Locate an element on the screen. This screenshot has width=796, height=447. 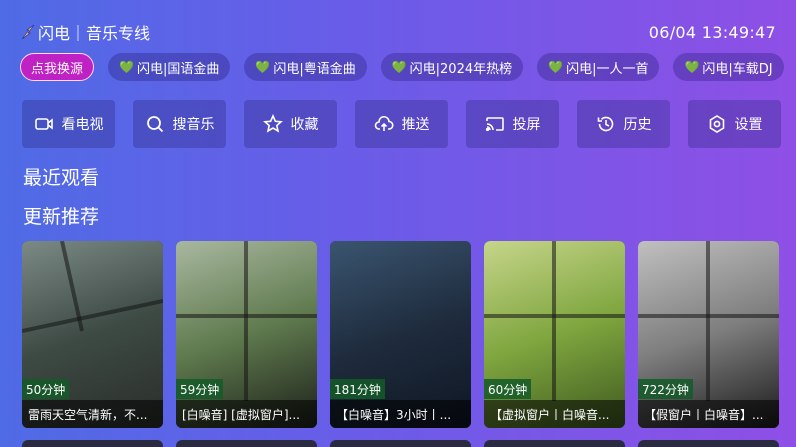
next-row is located at coordinates (400, 443).